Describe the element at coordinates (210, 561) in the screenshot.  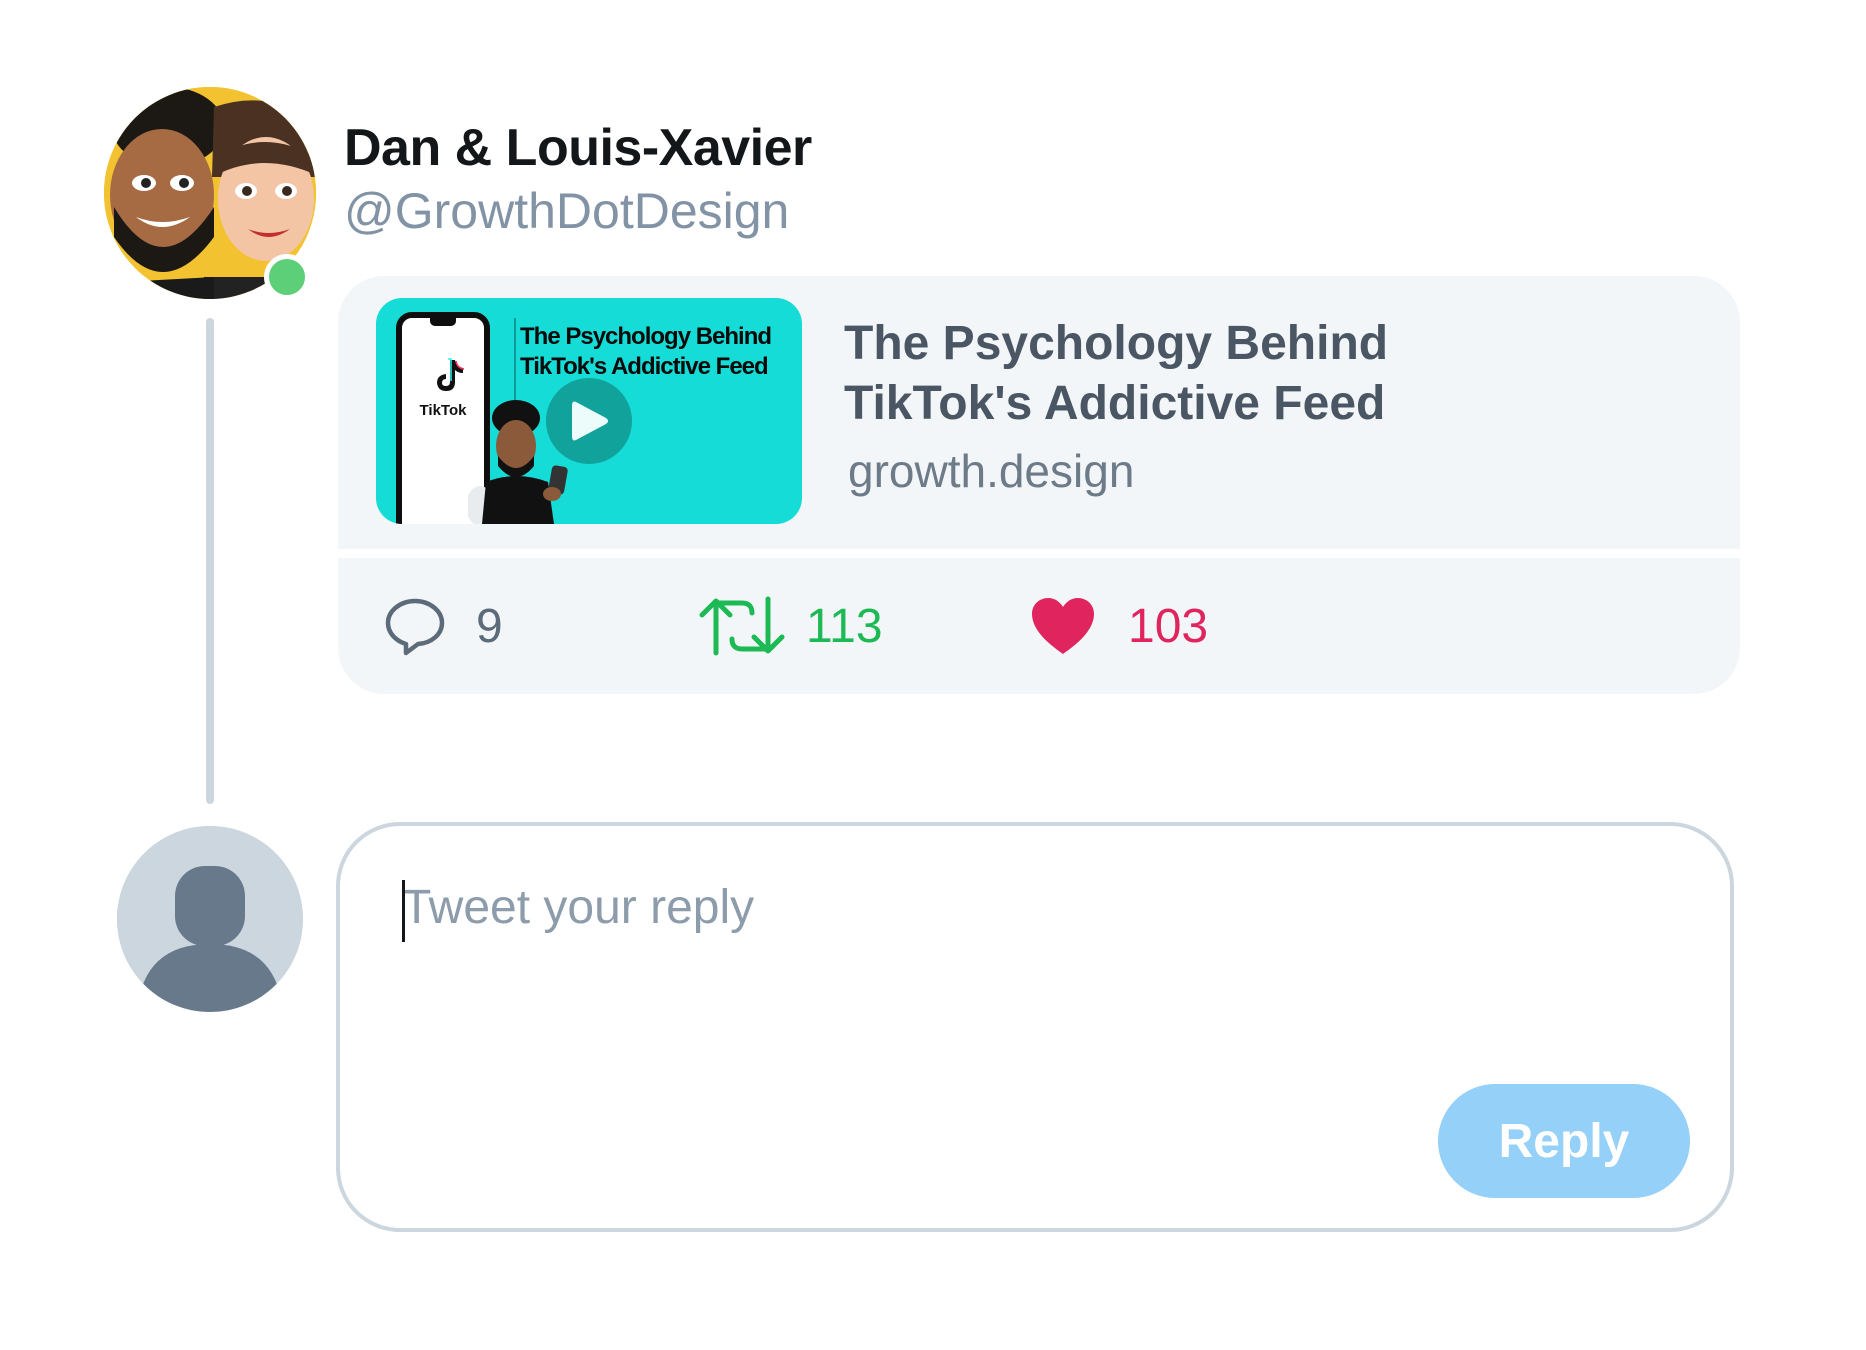
I see `thread-connector-line` at that location.